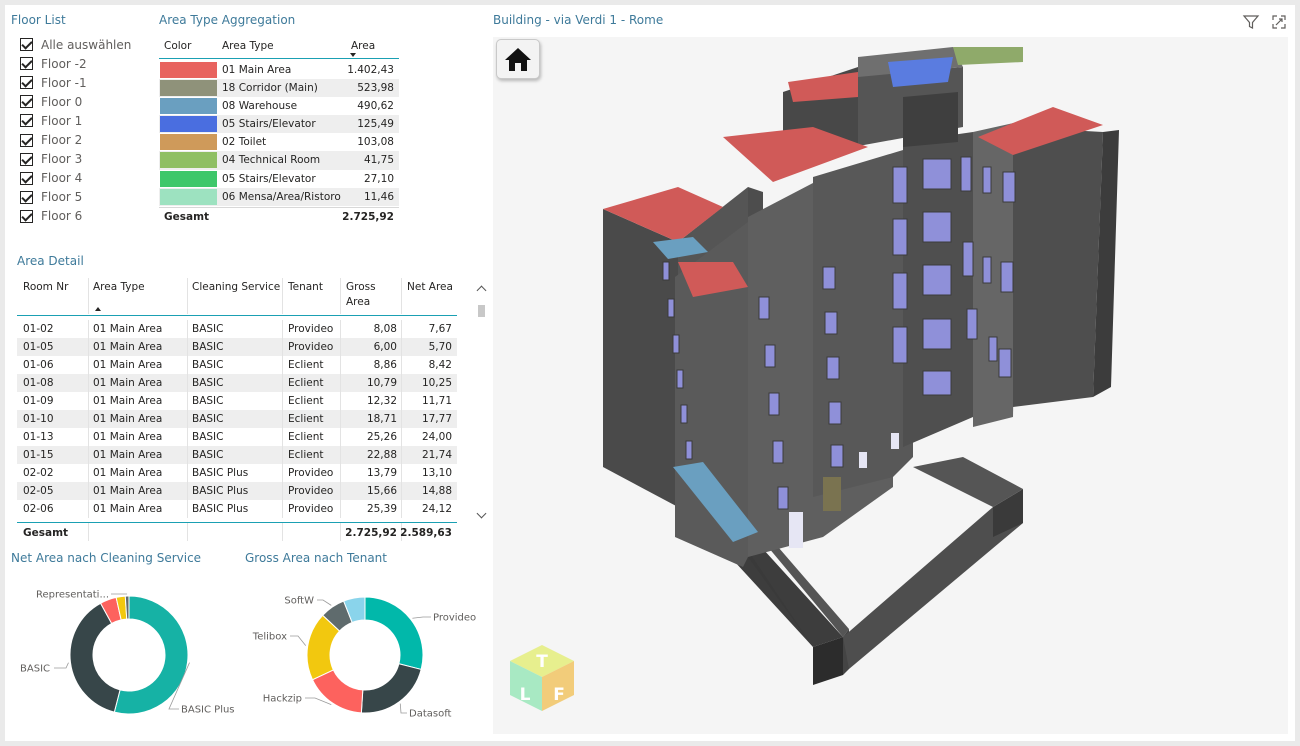 The height and width of the screenshot is (746, 1300). What do you see at coordinates (75, 101) in the screenshot?
I see `floor-option: Floor 0` at bounding box center [75, 101].